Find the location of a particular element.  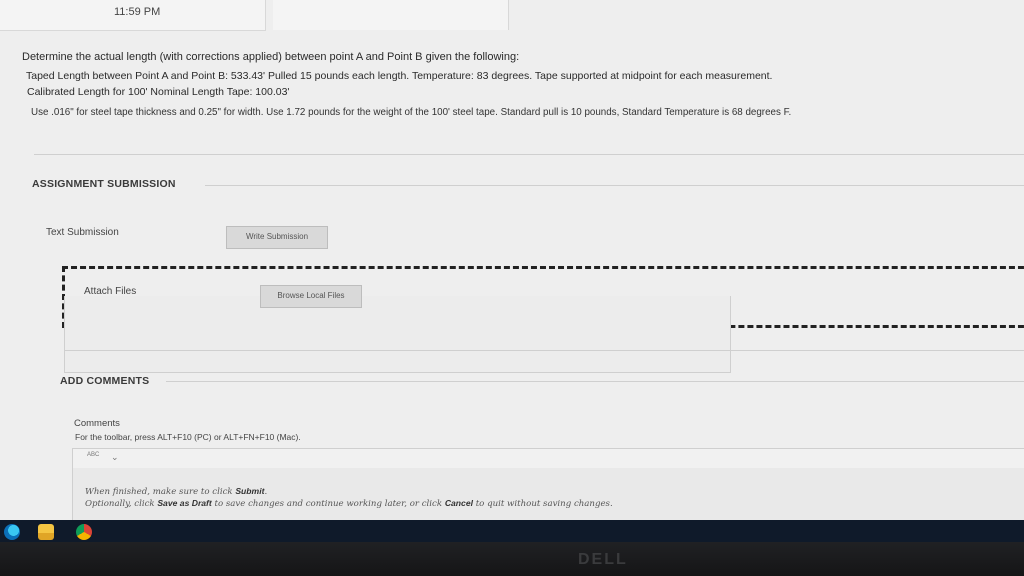

chevron-down-icon: ⌄ is located at coordinates (115, 457).